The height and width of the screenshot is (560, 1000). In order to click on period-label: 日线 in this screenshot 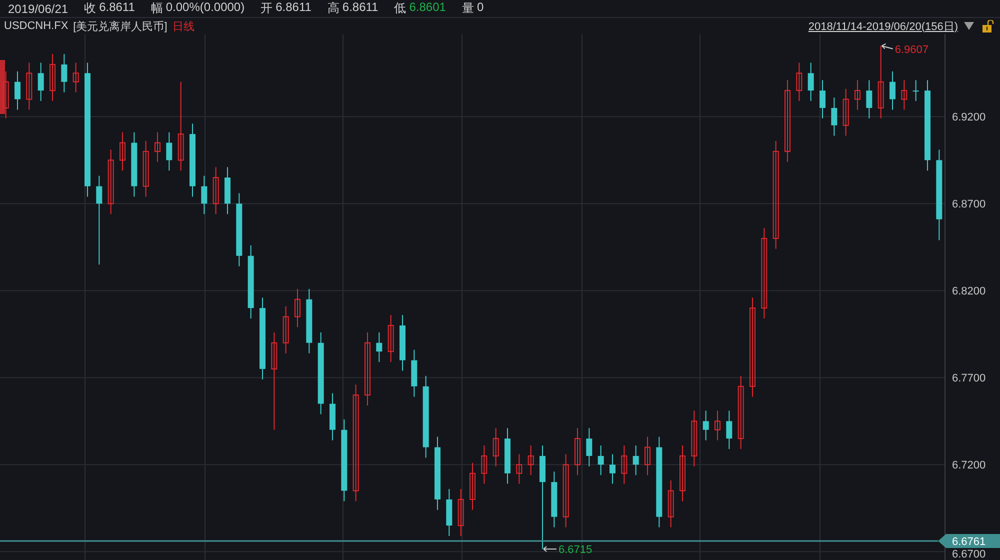, I will do `click(183, 27)`.